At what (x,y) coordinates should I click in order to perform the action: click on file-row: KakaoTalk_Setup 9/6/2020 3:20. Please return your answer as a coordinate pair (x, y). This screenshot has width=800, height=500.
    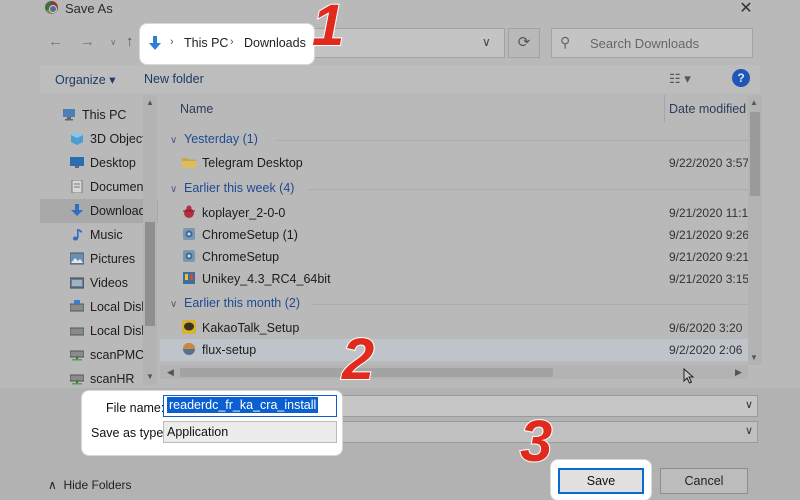
    Looking at the image, I should click on (454, 328).